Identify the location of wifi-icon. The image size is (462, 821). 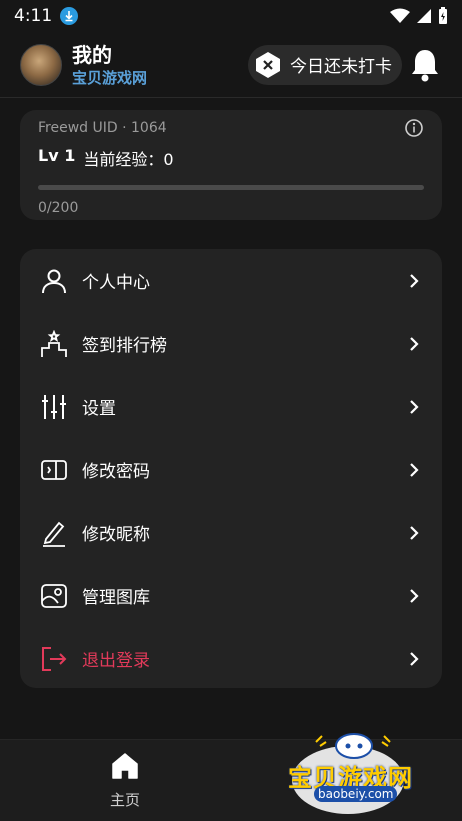
(400, 15).